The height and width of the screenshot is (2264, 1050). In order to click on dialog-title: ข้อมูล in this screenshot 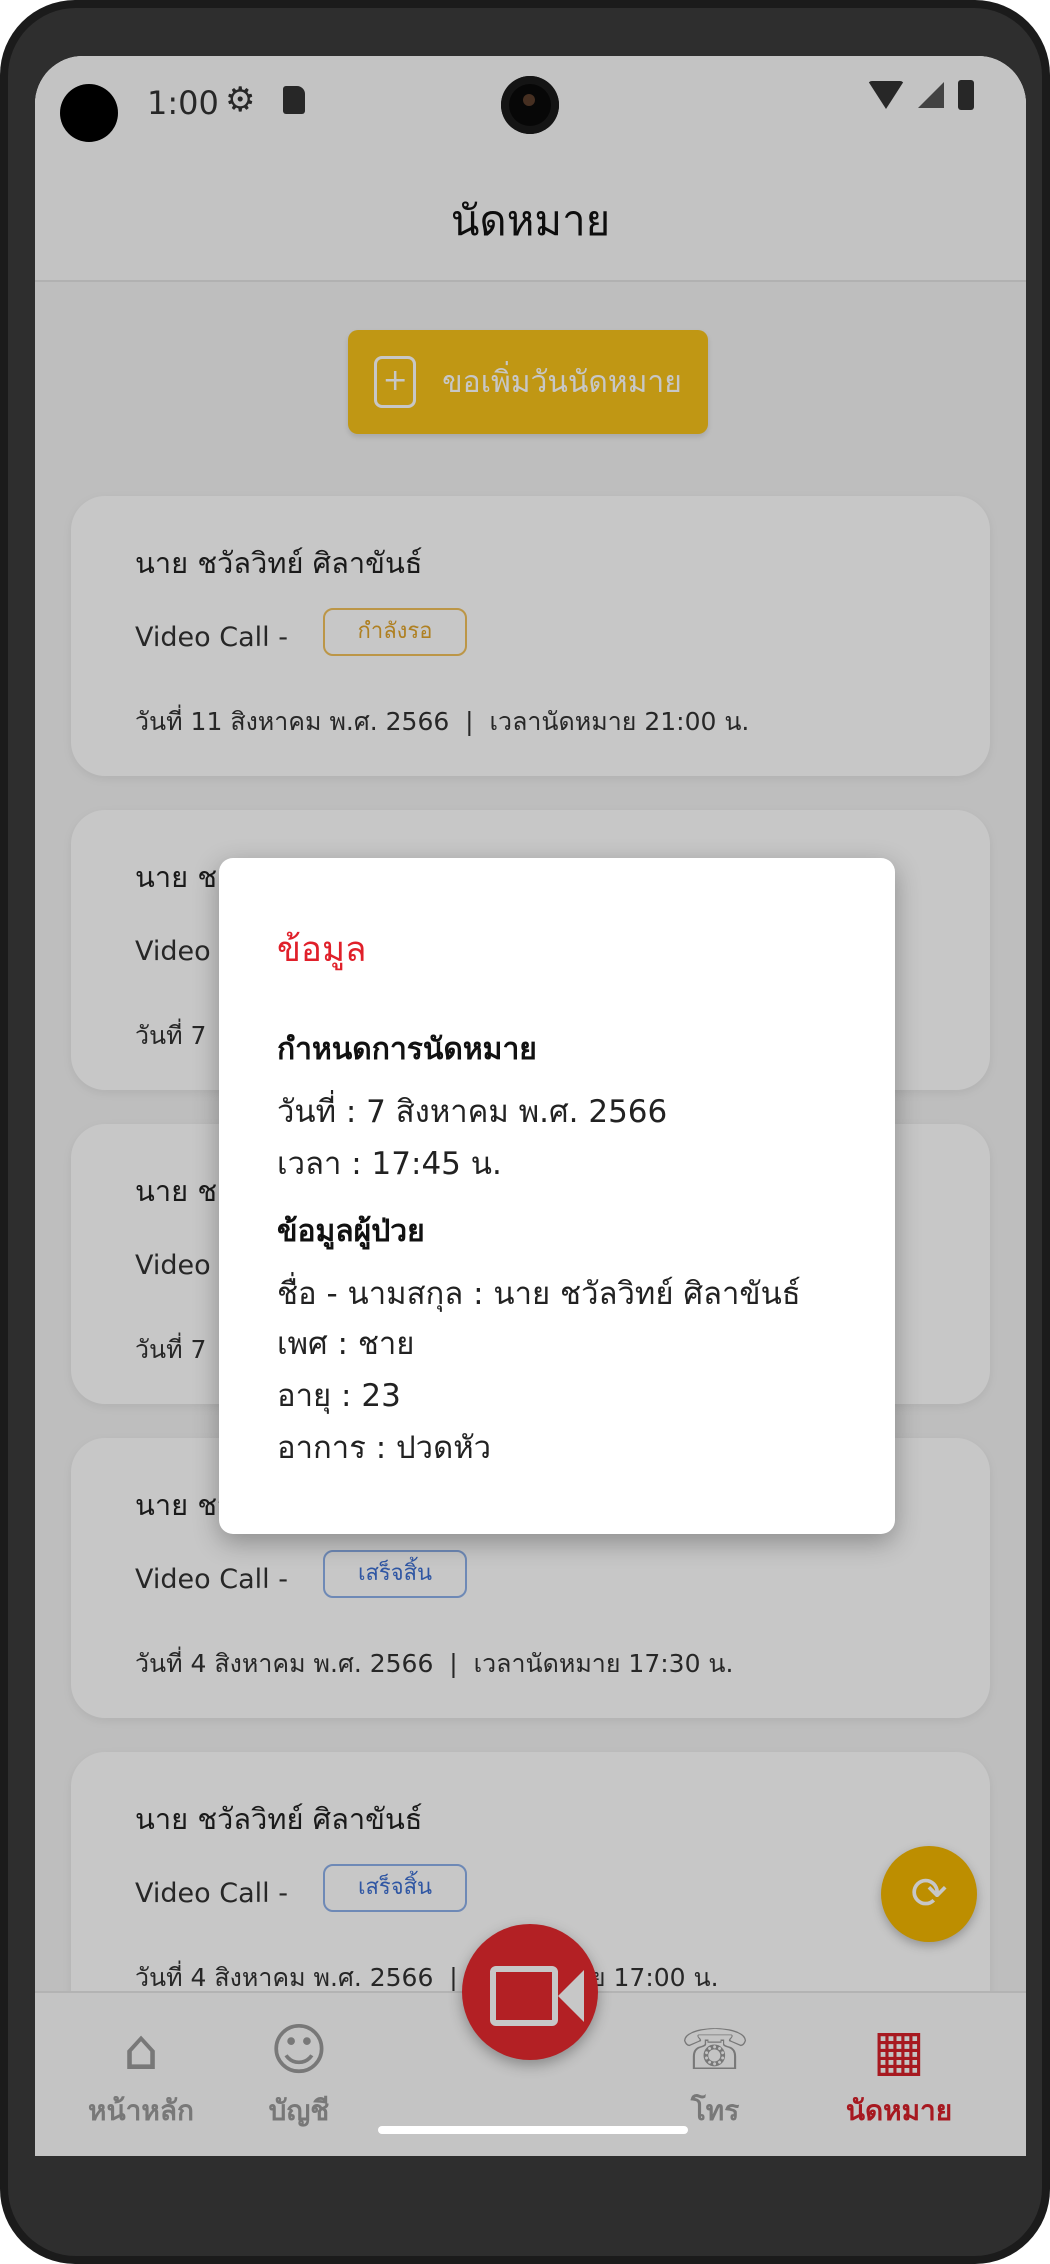, I will do `click(322, 950)`.